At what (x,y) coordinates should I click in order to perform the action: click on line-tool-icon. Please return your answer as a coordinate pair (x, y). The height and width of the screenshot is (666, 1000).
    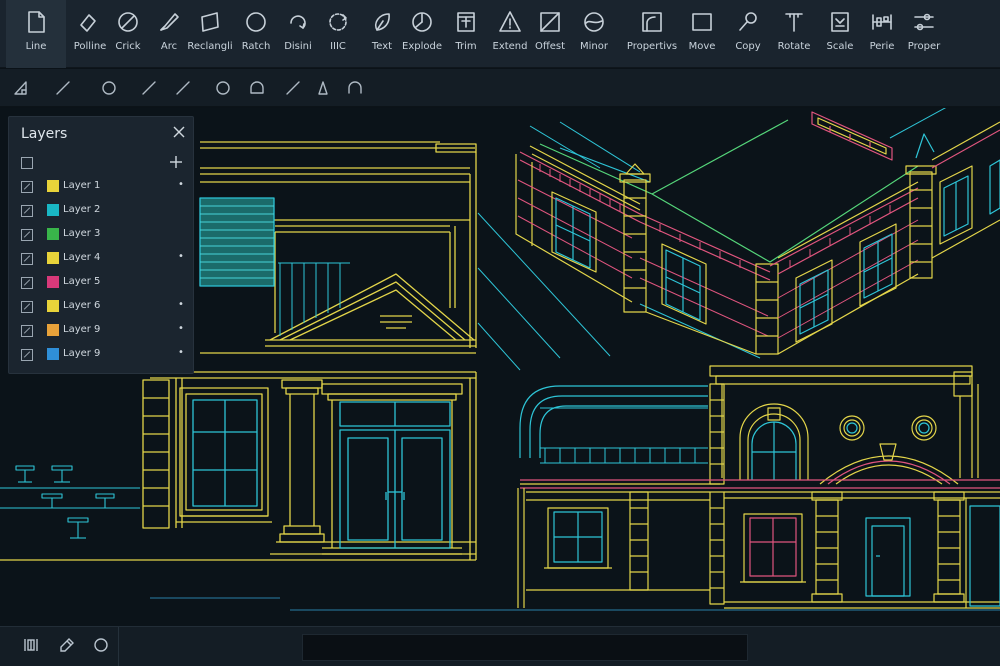
    Looking at the image, I should click on (36, 22).